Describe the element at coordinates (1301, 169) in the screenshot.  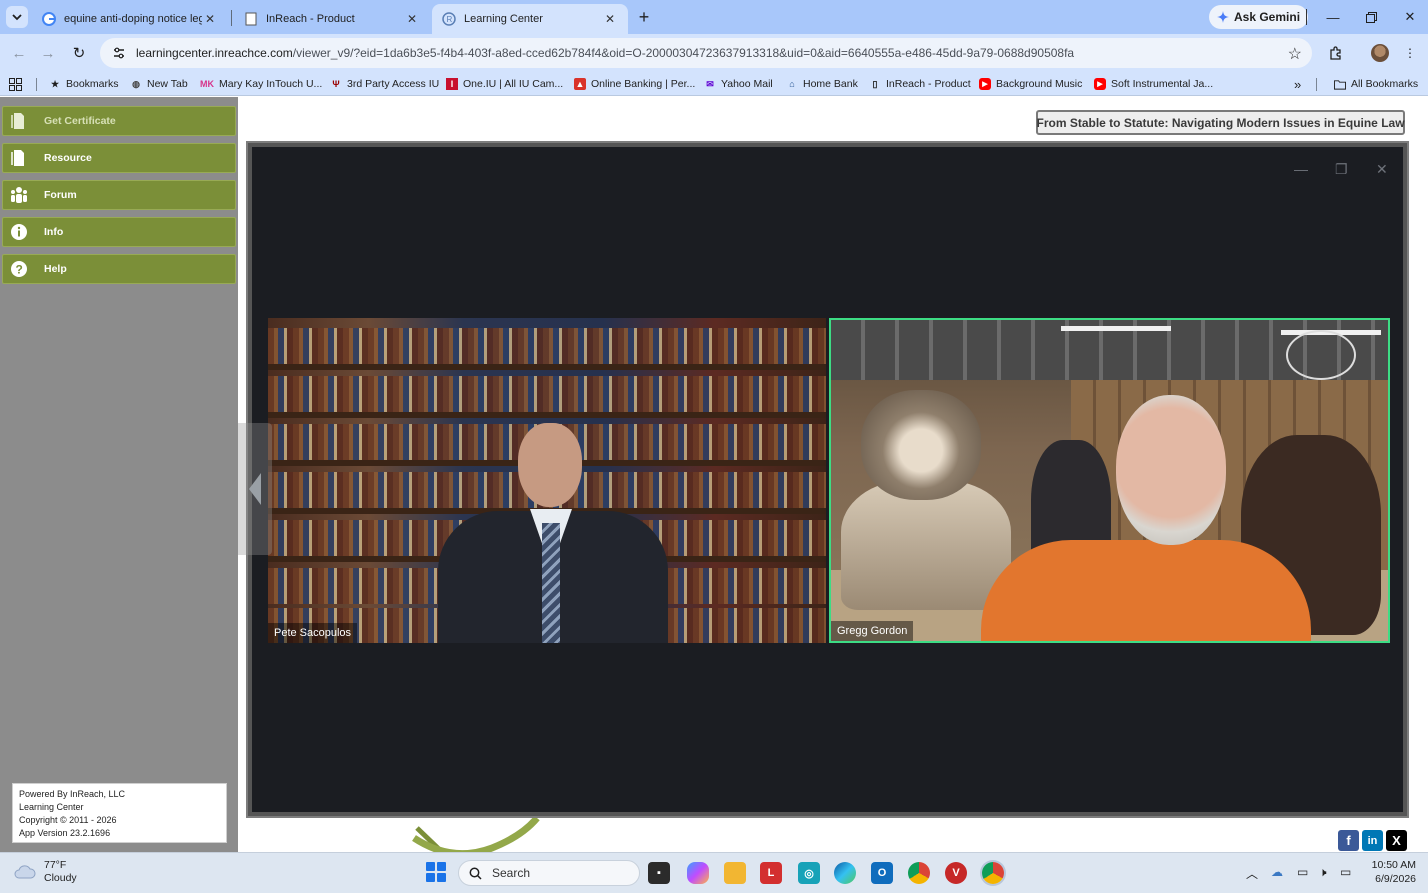
I see `player-minimize-icon: —` at that location.